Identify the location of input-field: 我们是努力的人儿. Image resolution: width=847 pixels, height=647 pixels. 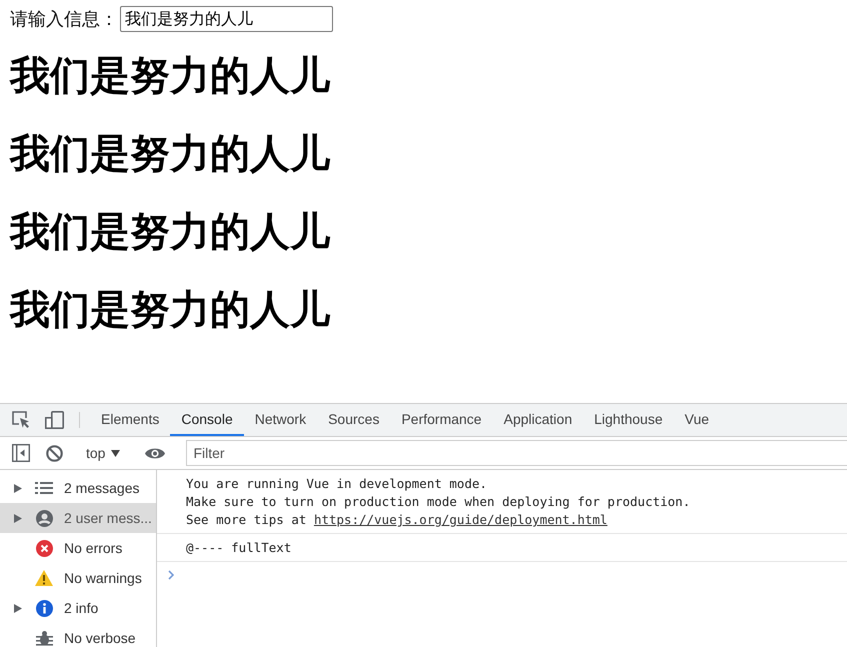
(226, 19).